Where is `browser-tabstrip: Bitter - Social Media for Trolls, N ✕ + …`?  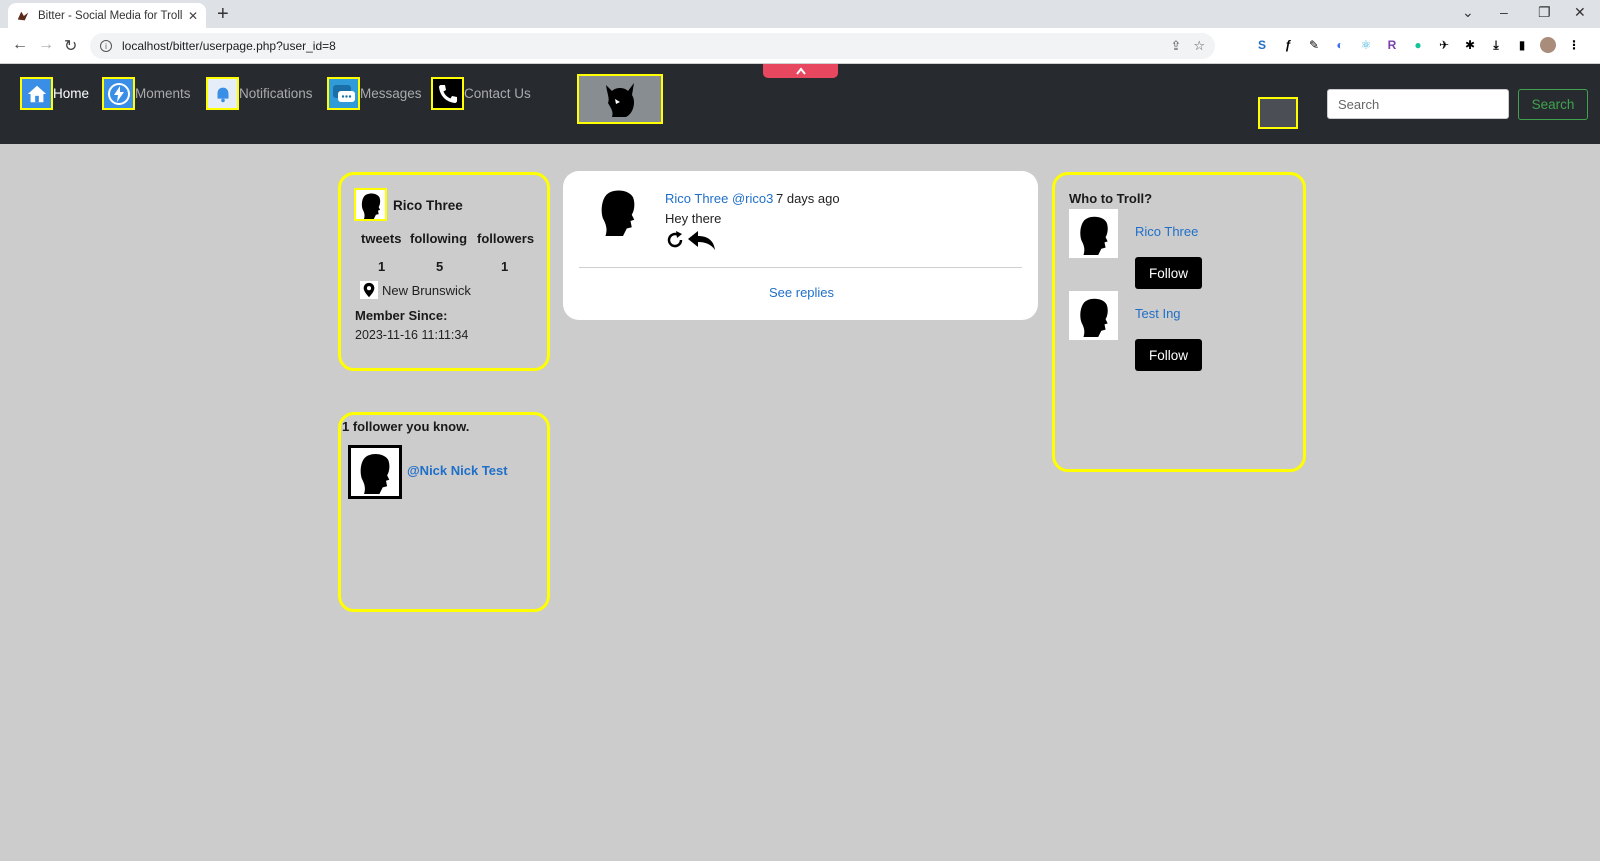
browser-tabstrip: Bitter - Social Media for Trolls, N ✕ + … is located at coordinates (800, 14).